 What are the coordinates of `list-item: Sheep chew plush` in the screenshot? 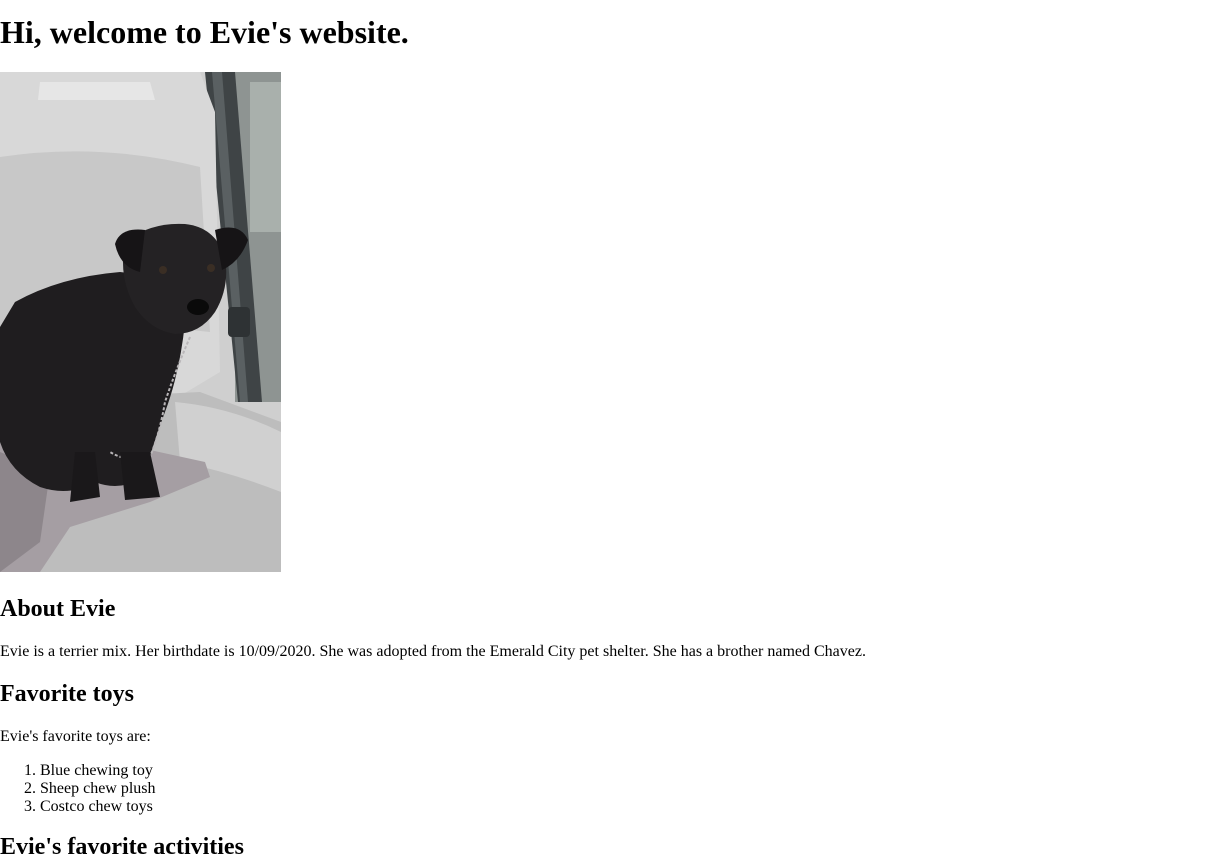 It's located at (98, 789).